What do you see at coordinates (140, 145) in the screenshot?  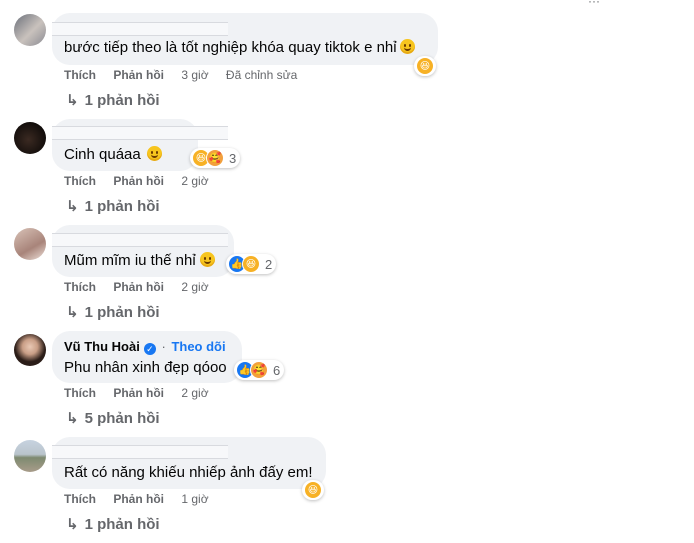 I see `comment-bubble: Cinh quáaa` at bounding box center [140, 145].